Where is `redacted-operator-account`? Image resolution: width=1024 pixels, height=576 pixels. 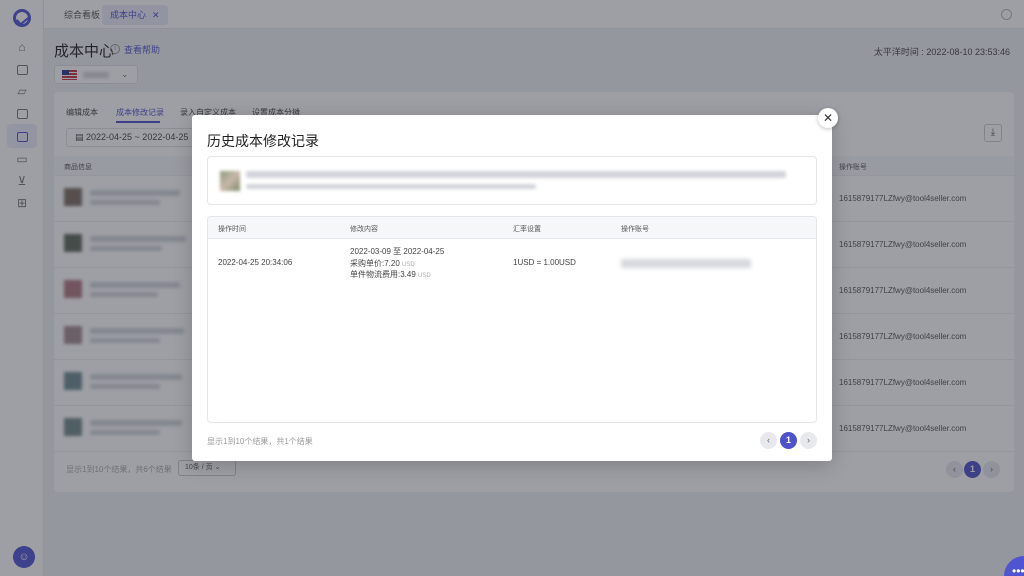
redacted-operator-account is located at coordinates (686, 263).